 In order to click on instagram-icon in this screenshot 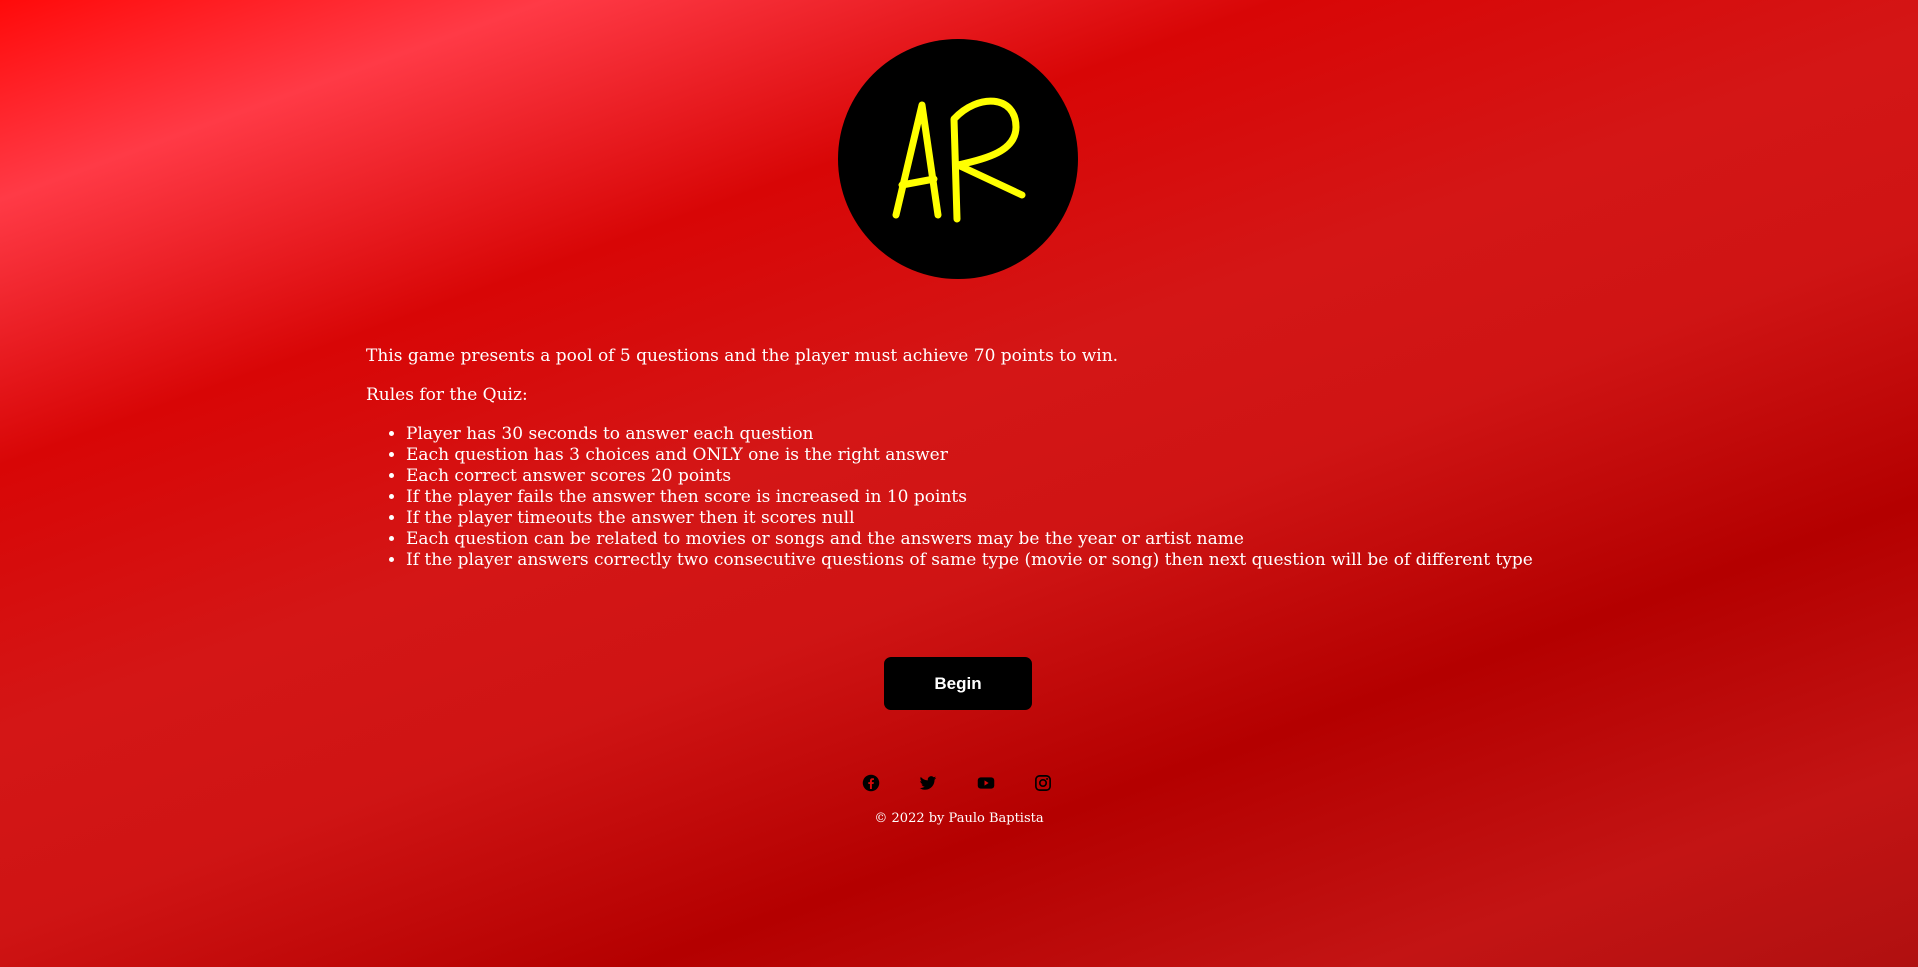, I will do `click(1043, 783)`.